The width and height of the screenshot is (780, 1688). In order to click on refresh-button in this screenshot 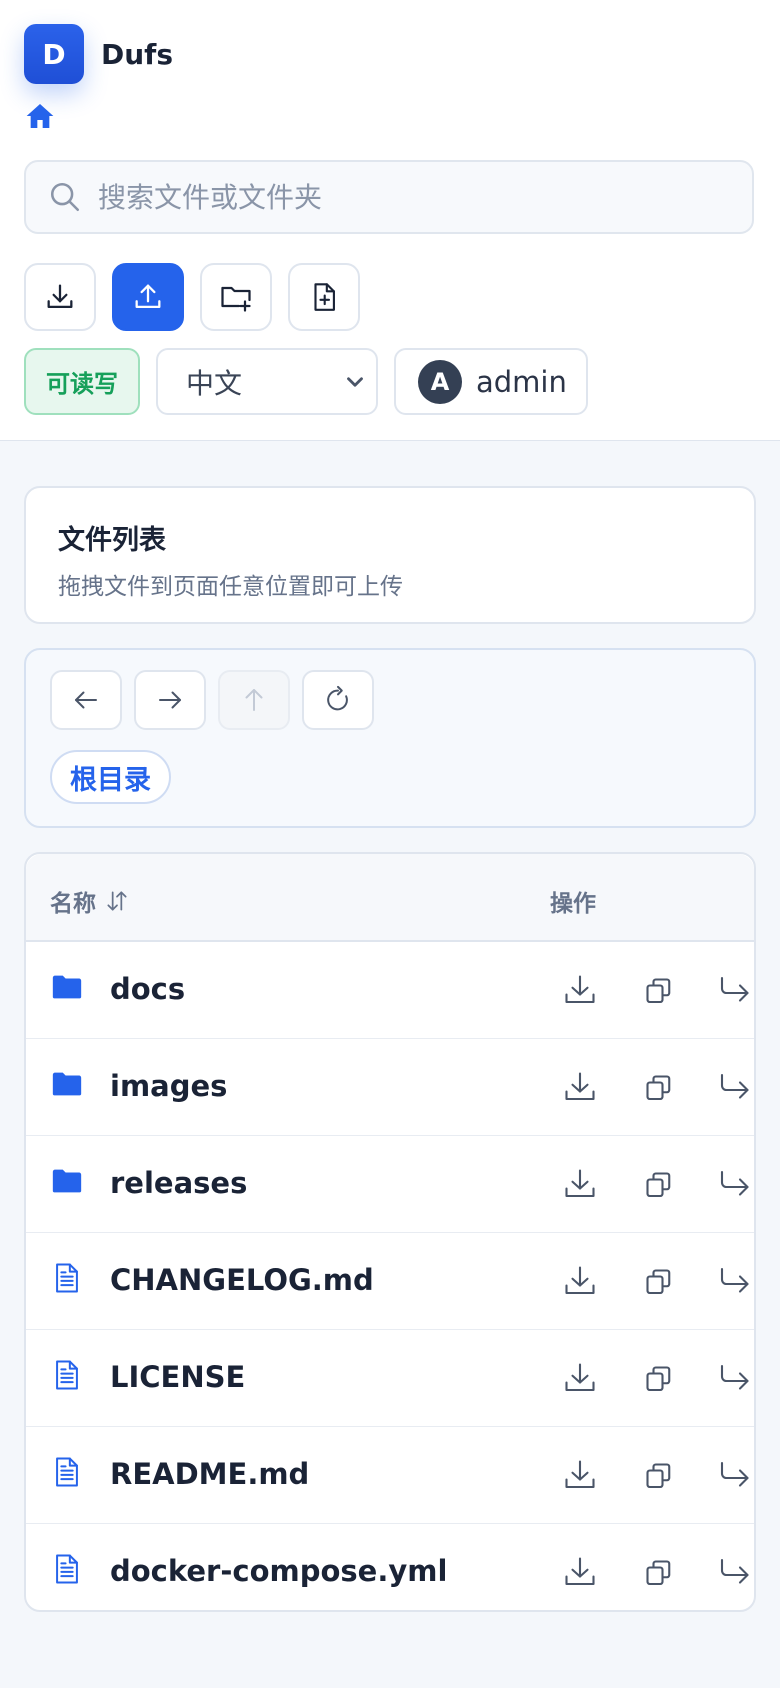, I will do `click(338, 700)`.